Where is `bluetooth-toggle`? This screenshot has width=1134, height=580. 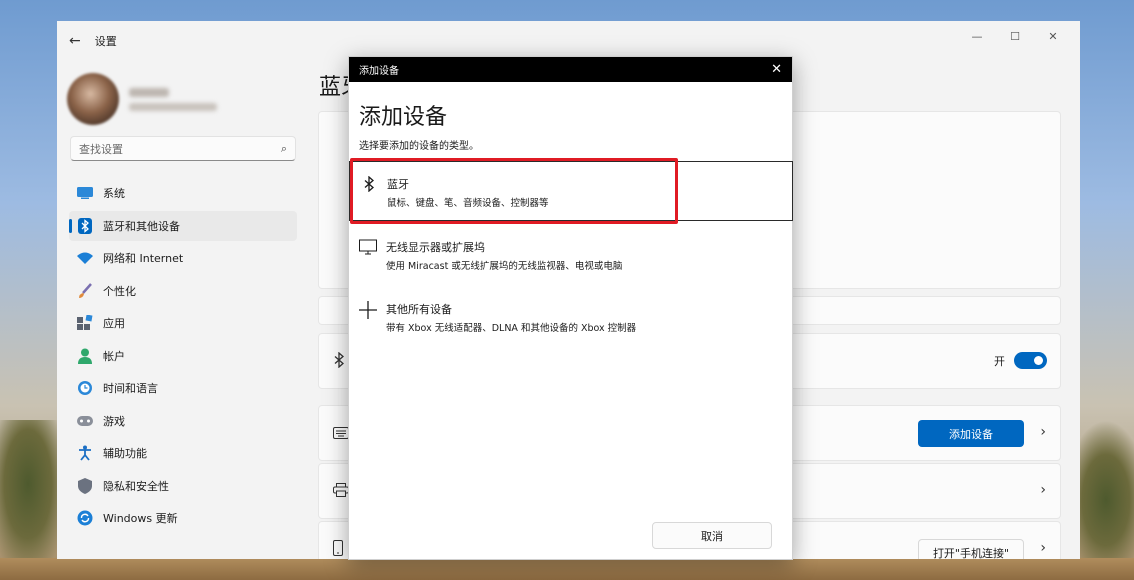 bluetooth-toggle is located at coordinates (1030, 360).